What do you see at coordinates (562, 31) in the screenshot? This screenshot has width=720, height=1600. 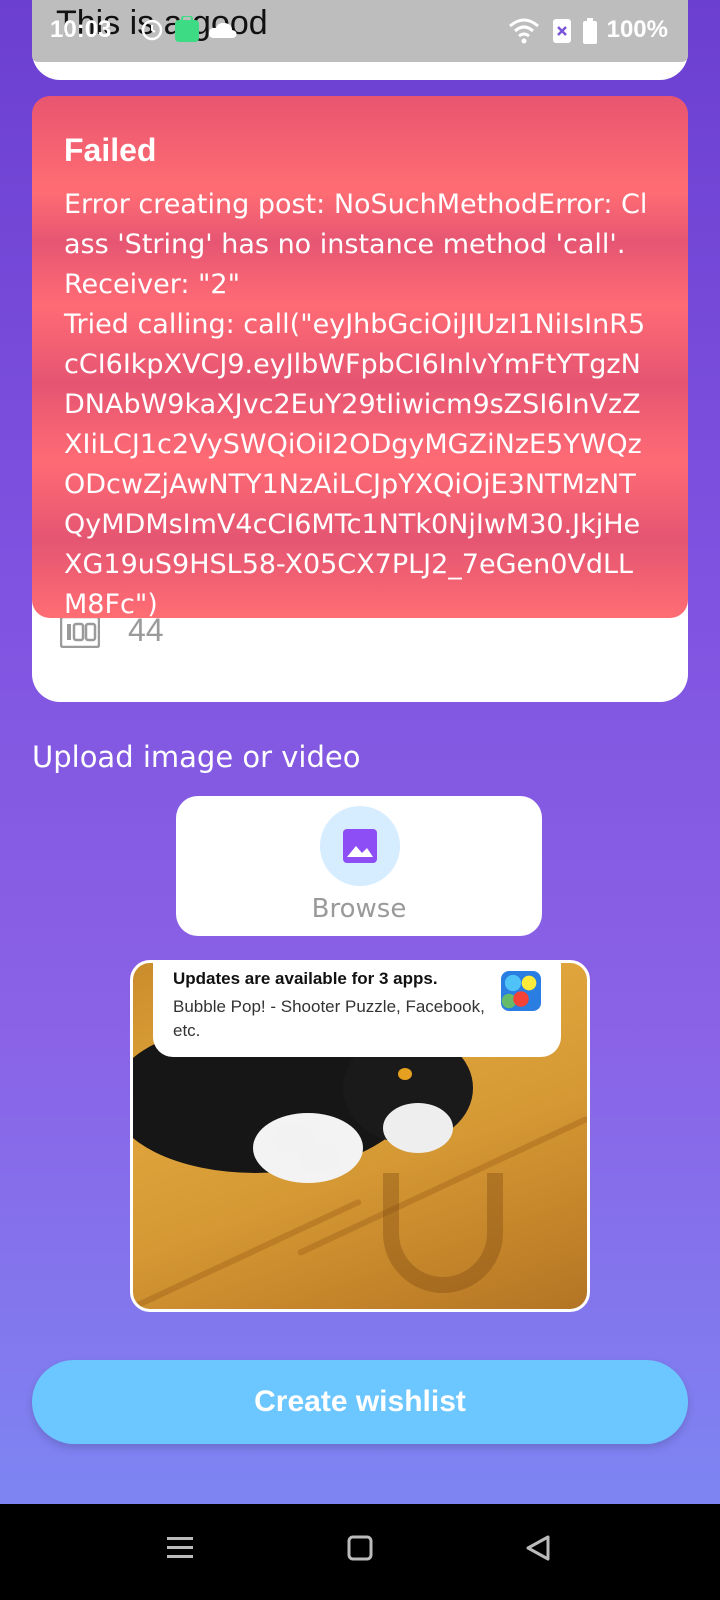 I see `sim-off-icon` at bounding box center [562, 31].